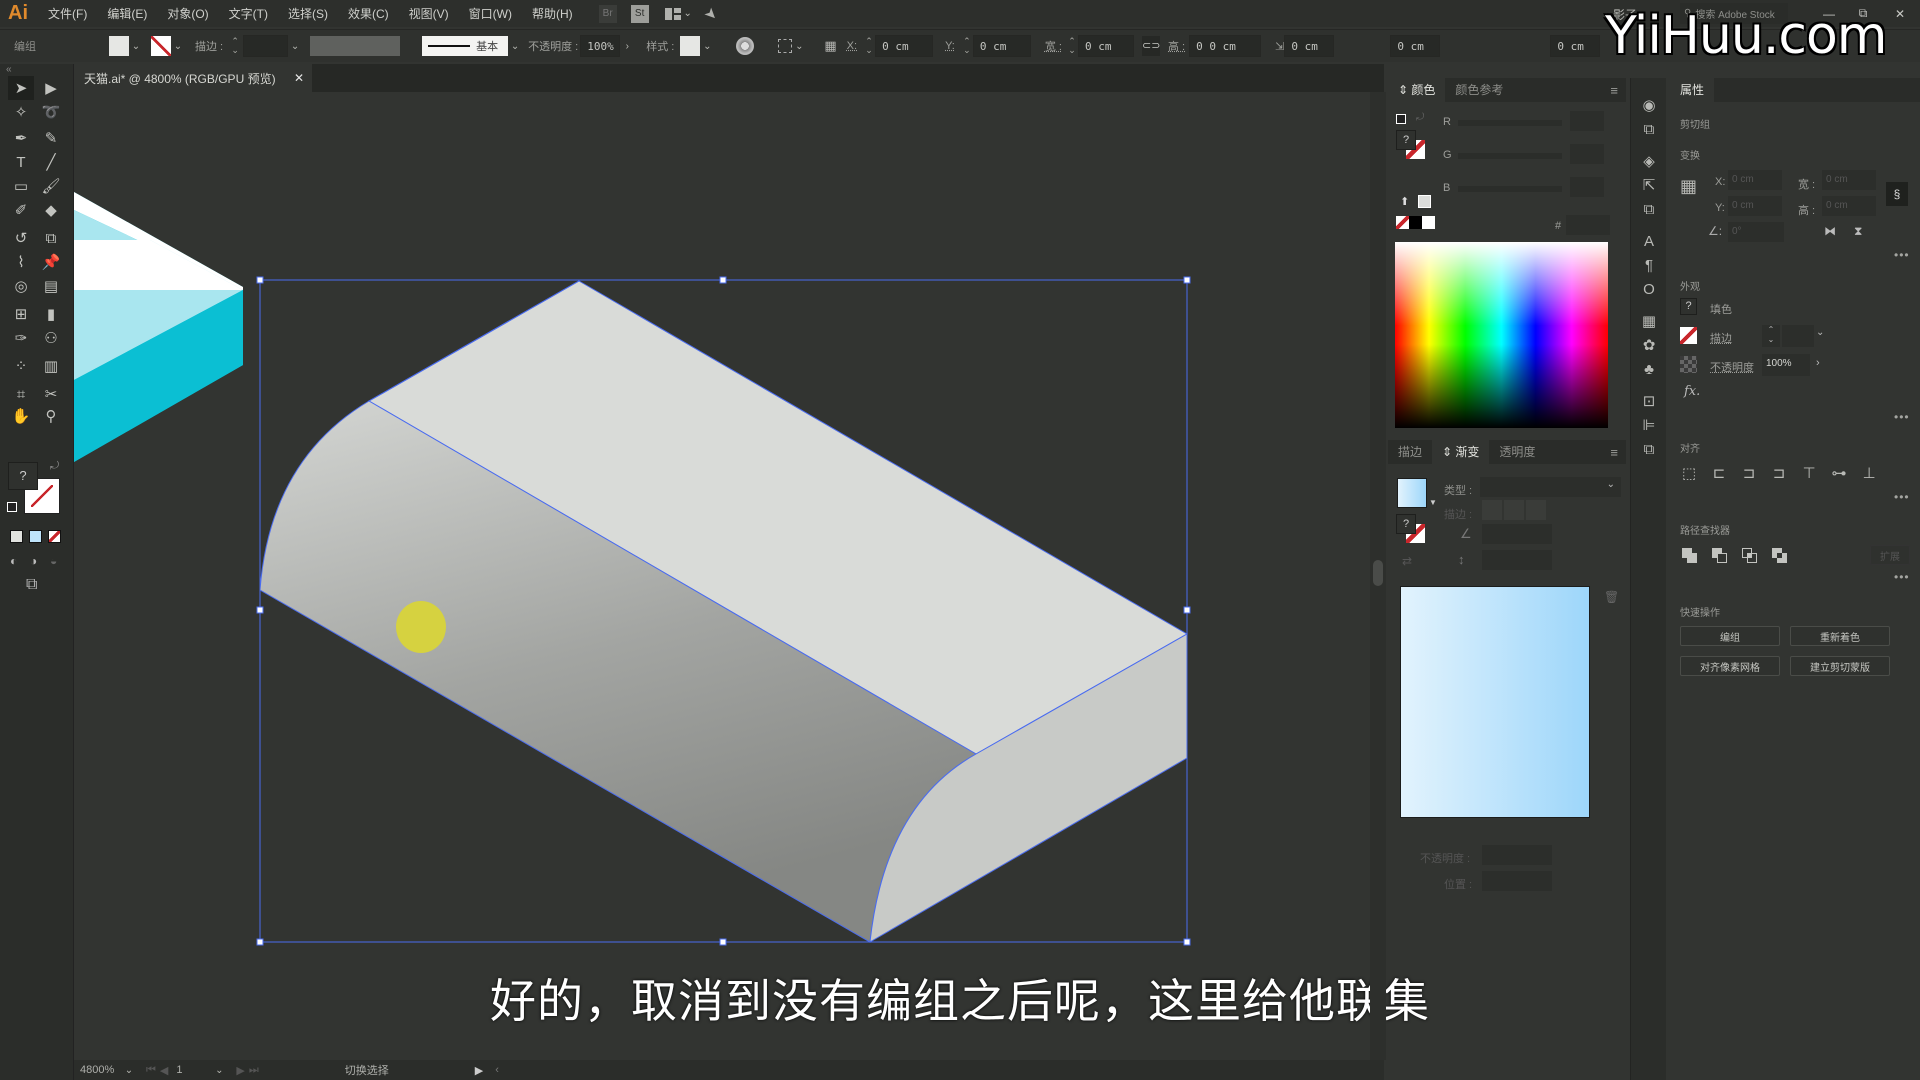 Image resolution: width=1920 pixels, height=1080 pixels. I want to click on extra-field-2: 0 cm, so click(1415, 46).